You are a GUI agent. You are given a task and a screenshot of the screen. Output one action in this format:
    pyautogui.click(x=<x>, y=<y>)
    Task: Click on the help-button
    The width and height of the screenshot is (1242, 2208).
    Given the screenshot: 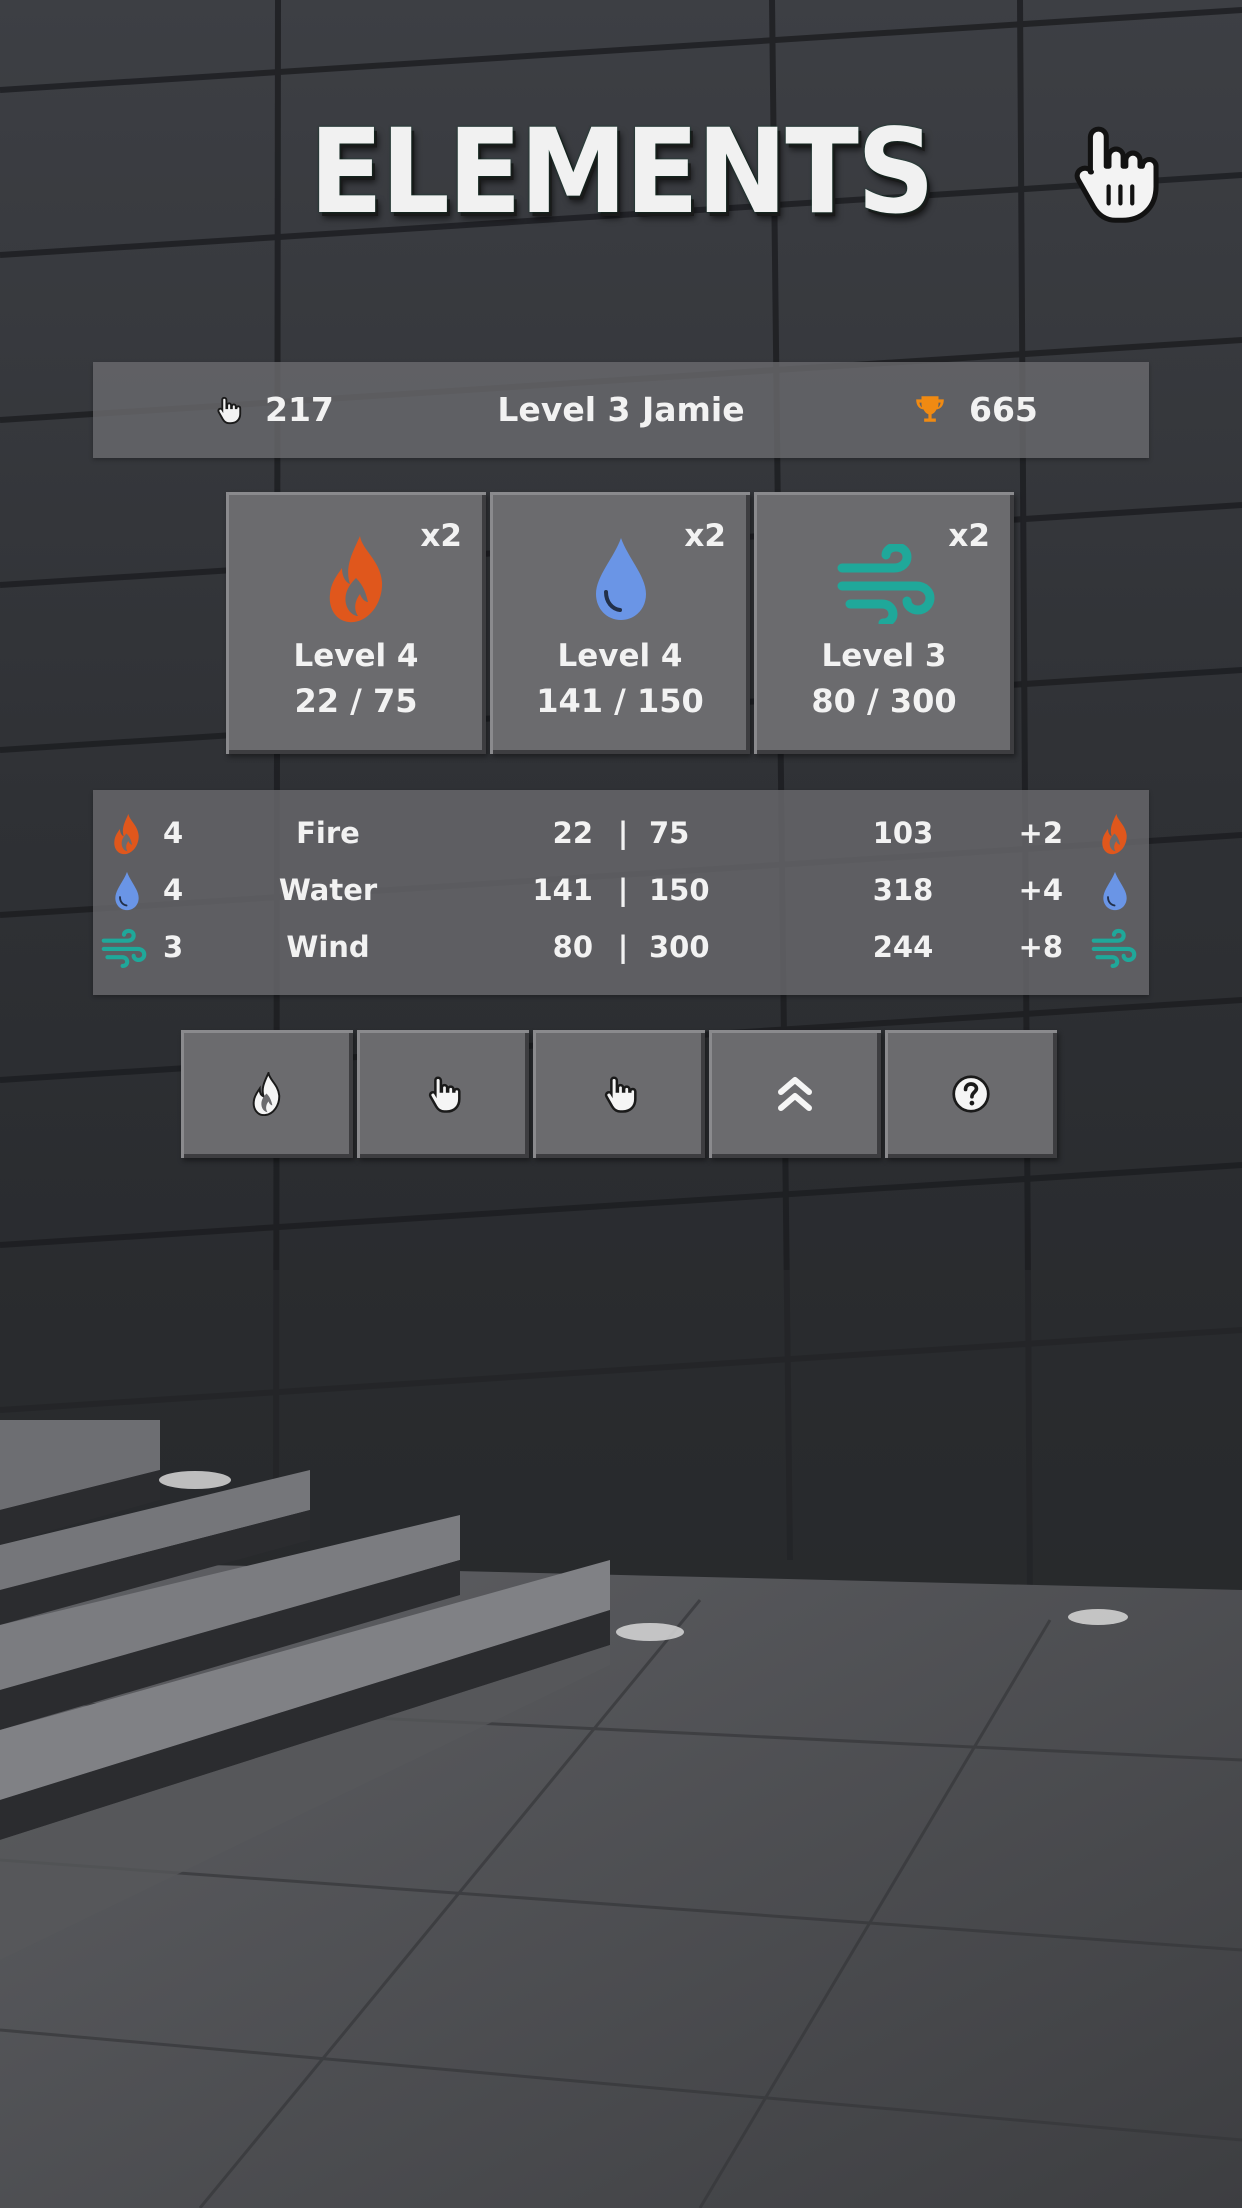 What is the action you would take?
    pyautogui.click(x=971, y=1094)
    